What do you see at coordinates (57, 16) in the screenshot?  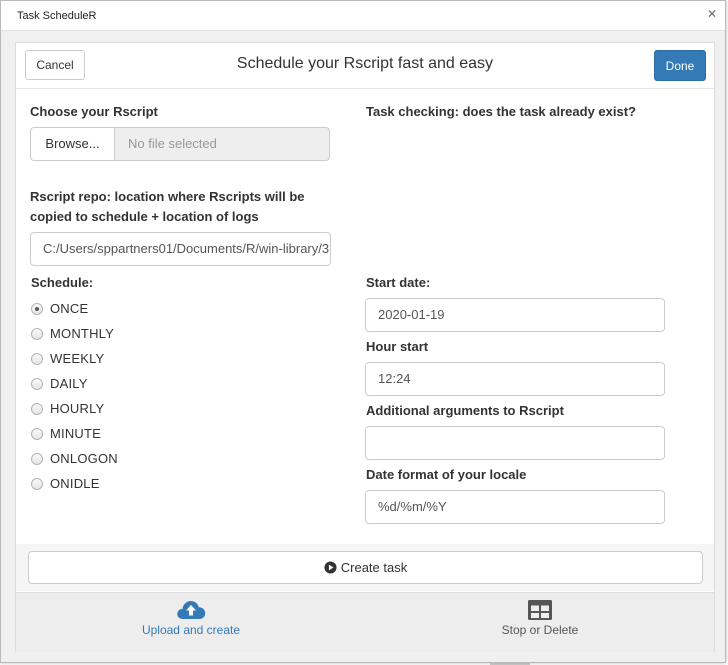 I see `window-title: Task ScheduleR` at bounding box center [57, 16].